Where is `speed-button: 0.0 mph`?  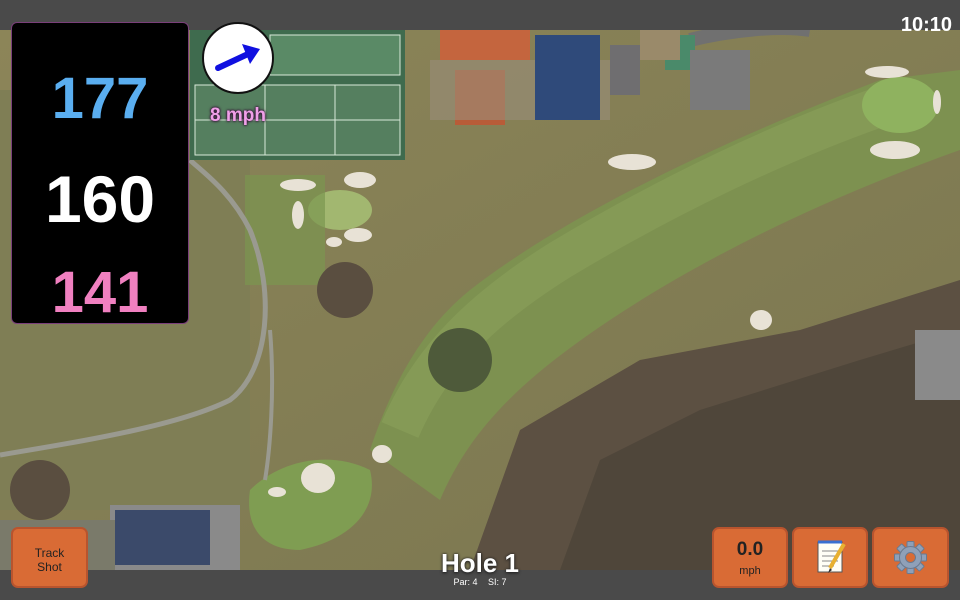
speed-button: 0.0 mph is located at coordinates (750, 557).